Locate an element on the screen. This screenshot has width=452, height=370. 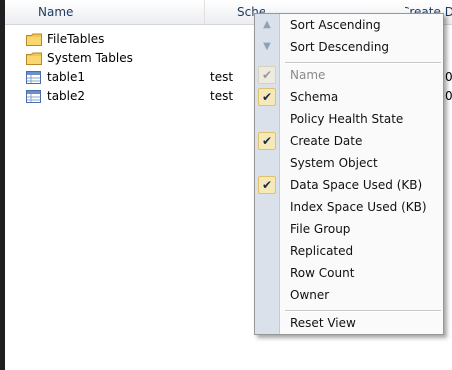
menu-item-sort-descending: ▼ Sort Descending is located at coordinates (349, 47).